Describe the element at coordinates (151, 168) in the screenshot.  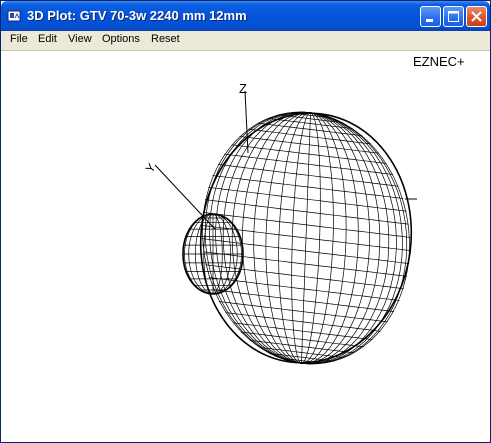
I see `y-axis-label: Y` at that location.